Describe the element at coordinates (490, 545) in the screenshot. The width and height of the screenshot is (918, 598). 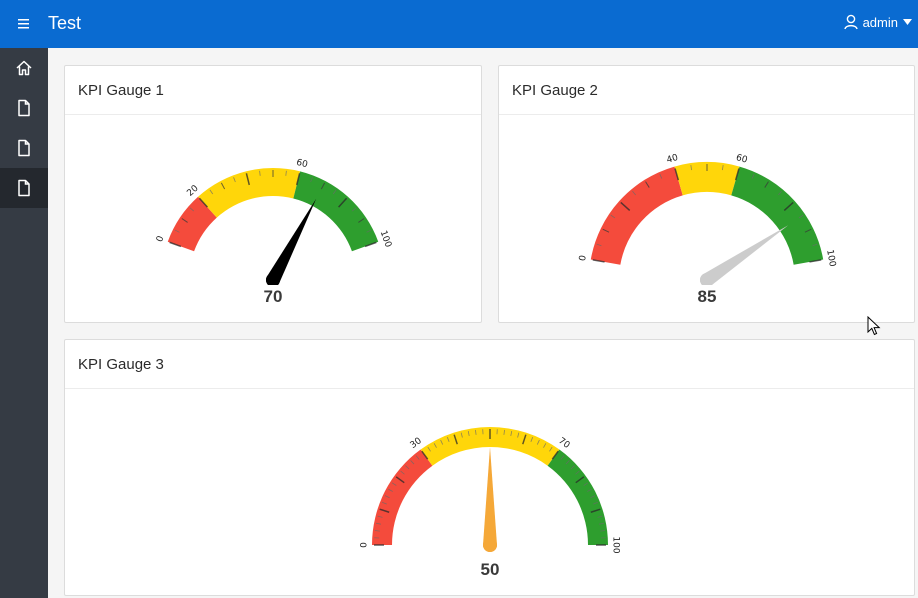
I see `gauge-needle-hub` at that location.